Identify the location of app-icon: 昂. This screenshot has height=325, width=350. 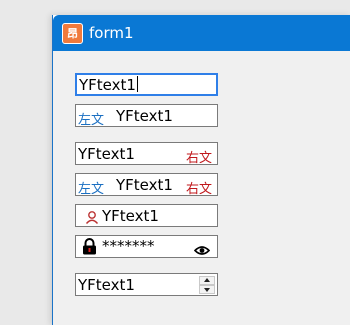
(72, 33).